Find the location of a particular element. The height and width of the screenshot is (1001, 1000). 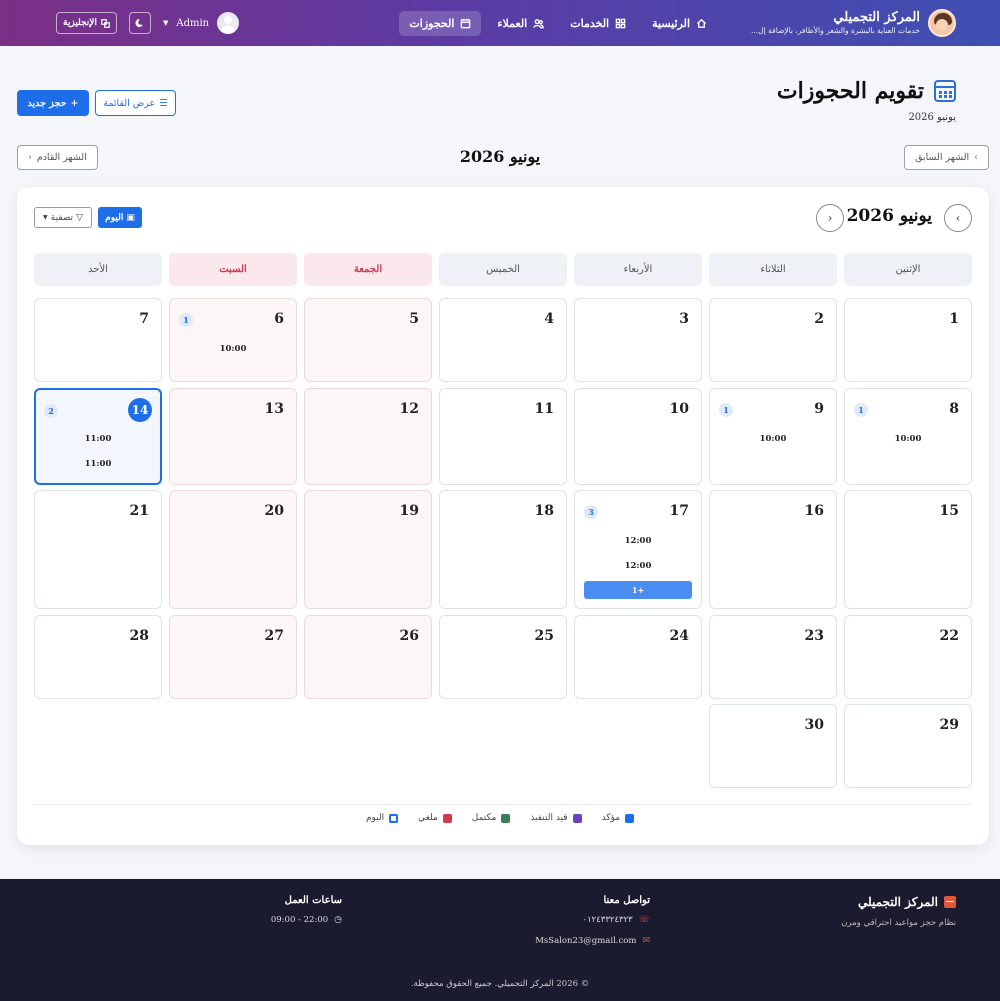

new-booking-button: + حجز جديد is located at coordinates (53, 103).